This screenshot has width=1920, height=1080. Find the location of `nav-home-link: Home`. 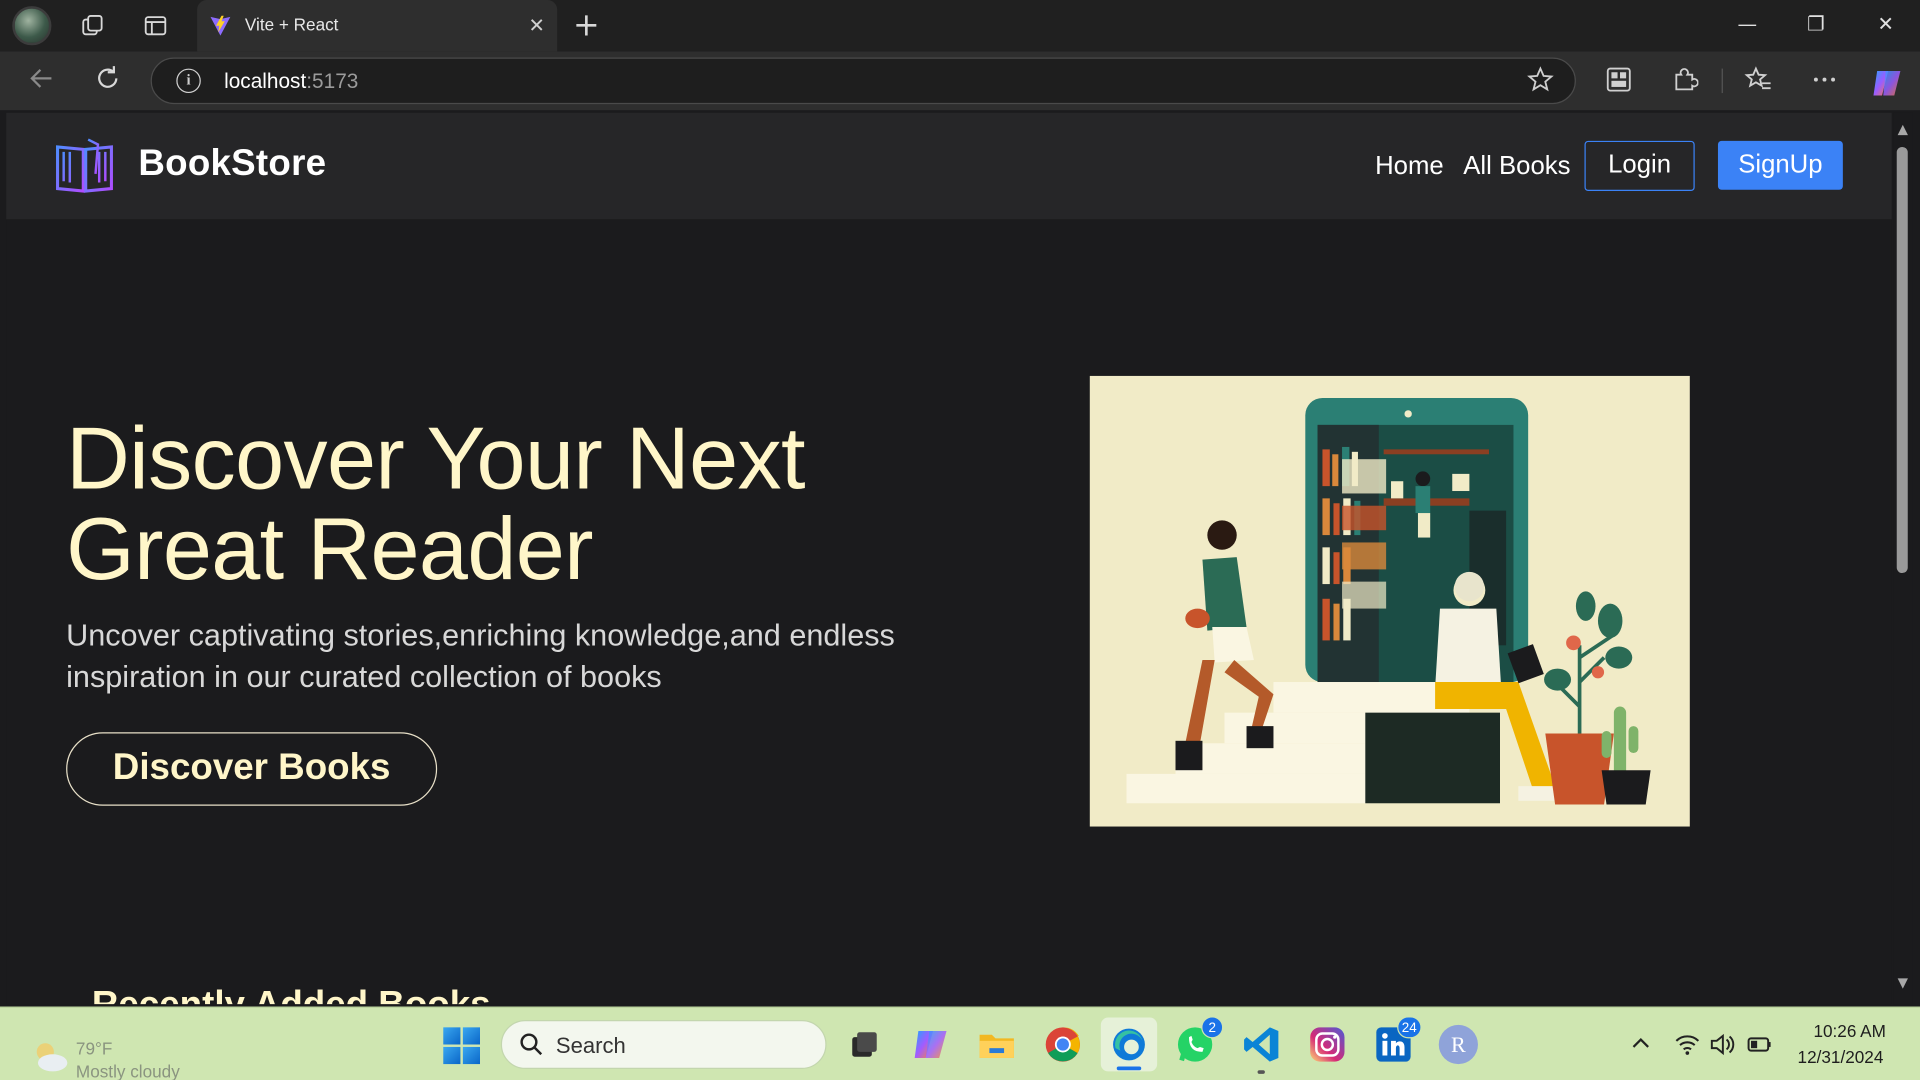

nav-home-link: Home is located at coordinates (1409, 166).